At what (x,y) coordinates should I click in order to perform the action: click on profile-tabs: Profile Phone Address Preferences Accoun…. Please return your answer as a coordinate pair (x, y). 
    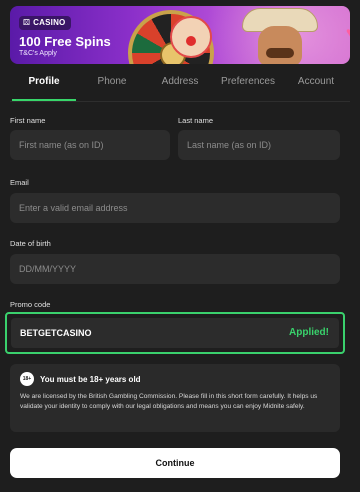
    Looking at the image, I should click on (180, 88).